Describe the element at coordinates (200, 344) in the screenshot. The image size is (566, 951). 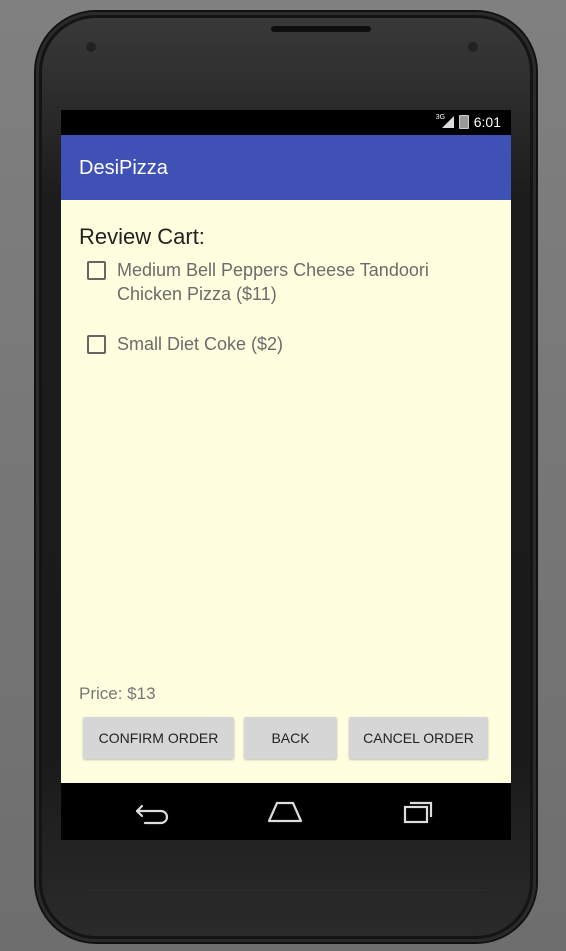
I see `cart-item-label: Small Diet Coke ($2)` at that location.